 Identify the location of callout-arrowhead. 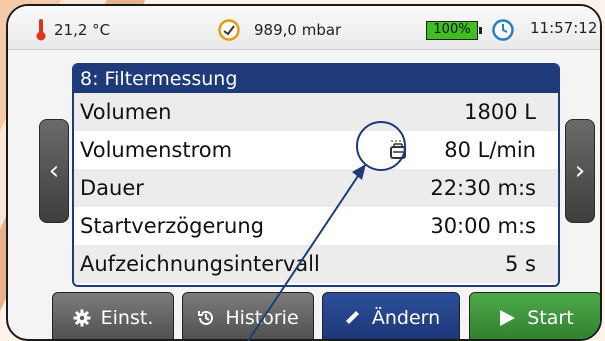
(359, 172).